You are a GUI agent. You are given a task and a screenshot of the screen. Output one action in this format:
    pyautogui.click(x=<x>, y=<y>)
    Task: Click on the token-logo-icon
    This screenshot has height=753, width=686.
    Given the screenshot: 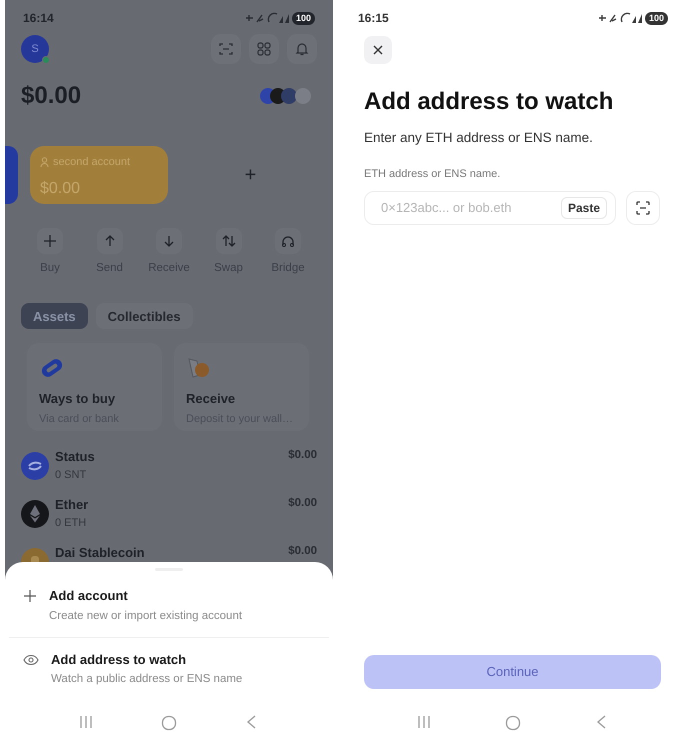 What is the action you would take?
    pyautogui.click(x=35, y=466)
    